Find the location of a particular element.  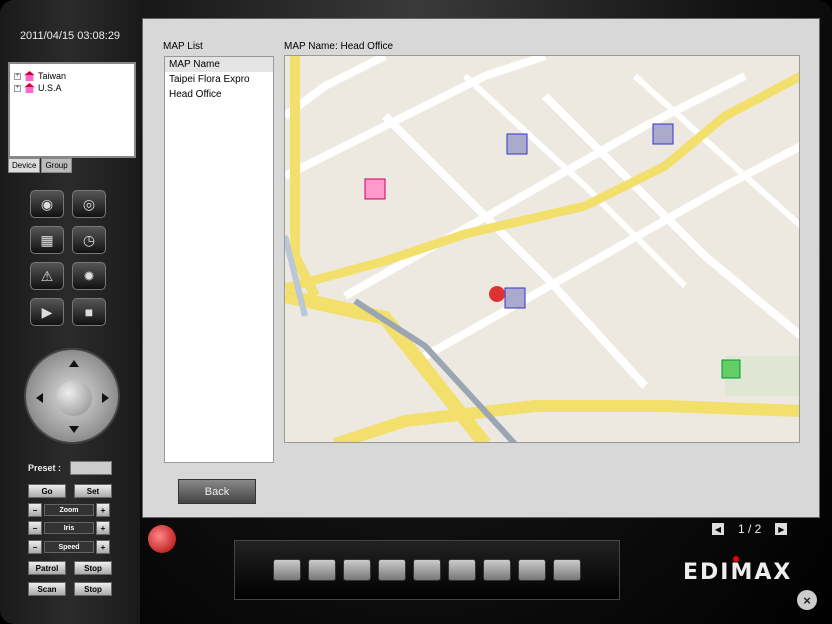

patrol-button: Patrol is located at coordinates (47, 568).